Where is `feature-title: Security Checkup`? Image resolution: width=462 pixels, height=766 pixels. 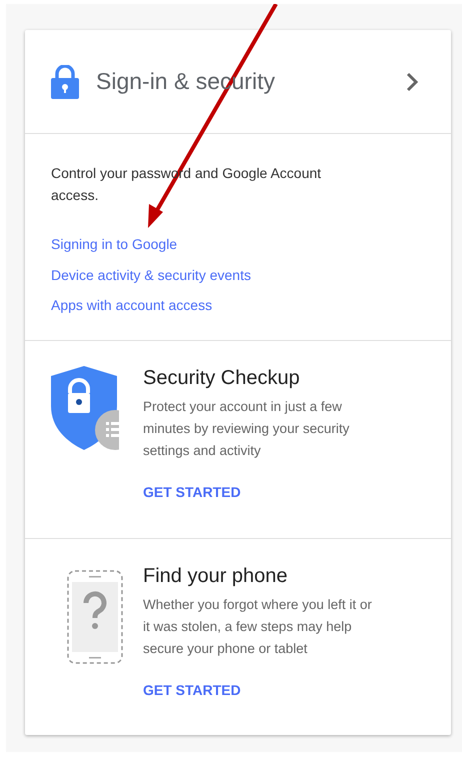 feature-title: Security Checkup is located at coordinates (222, 378).